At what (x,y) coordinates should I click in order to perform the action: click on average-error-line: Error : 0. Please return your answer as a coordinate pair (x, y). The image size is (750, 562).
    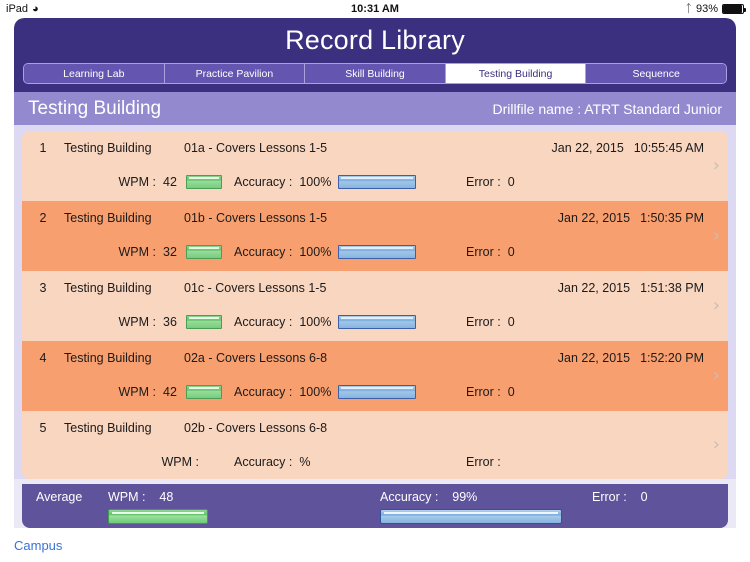
    Looking at the image, I should click on (620, 497).